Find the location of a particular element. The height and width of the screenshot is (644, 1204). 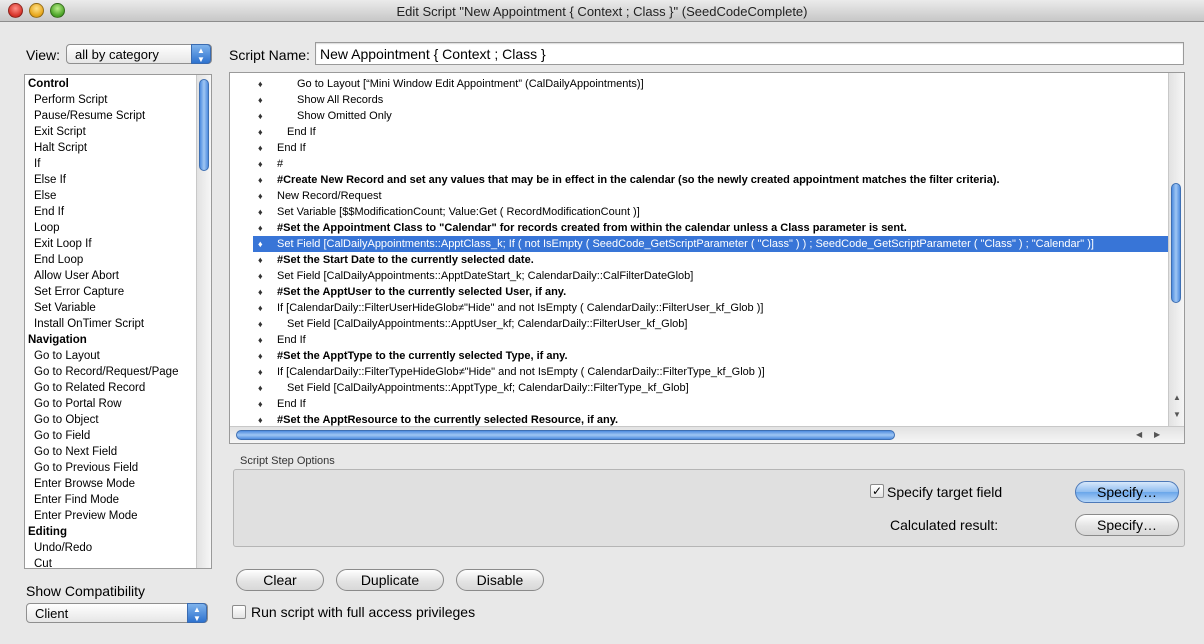

view-popup: all by category ▲ ▼ is located at coordinates (139, 54).